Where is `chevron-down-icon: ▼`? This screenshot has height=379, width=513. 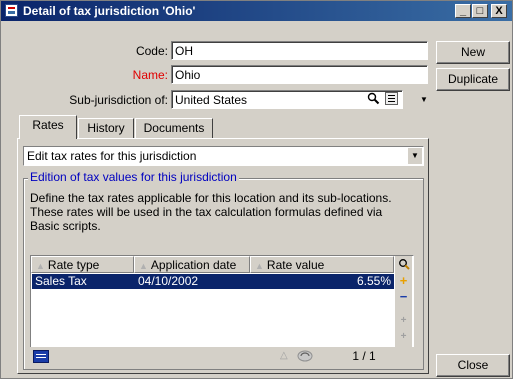 chevron-down-icon: ▼ is located at coordinates (415, 156).